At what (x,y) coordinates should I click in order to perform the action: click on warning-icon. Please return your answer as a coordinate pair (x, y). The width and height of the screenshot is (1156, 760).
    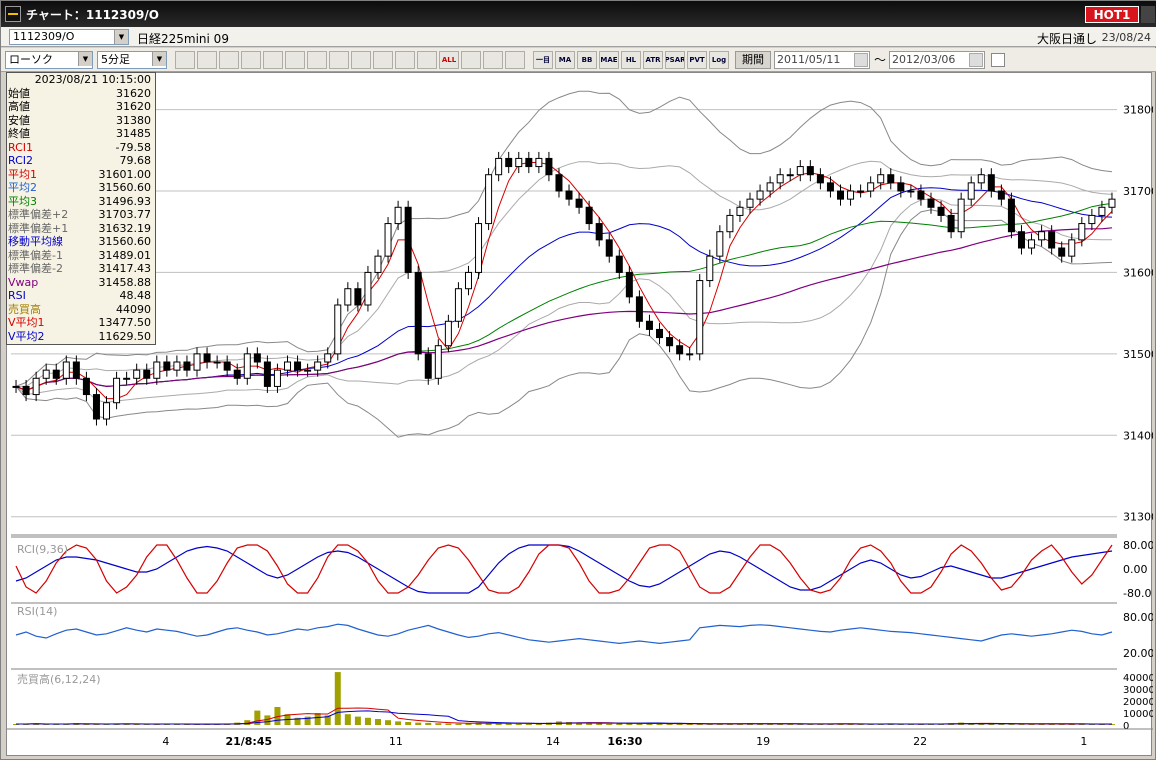
    Looking at the image, I should click on (317, 59).